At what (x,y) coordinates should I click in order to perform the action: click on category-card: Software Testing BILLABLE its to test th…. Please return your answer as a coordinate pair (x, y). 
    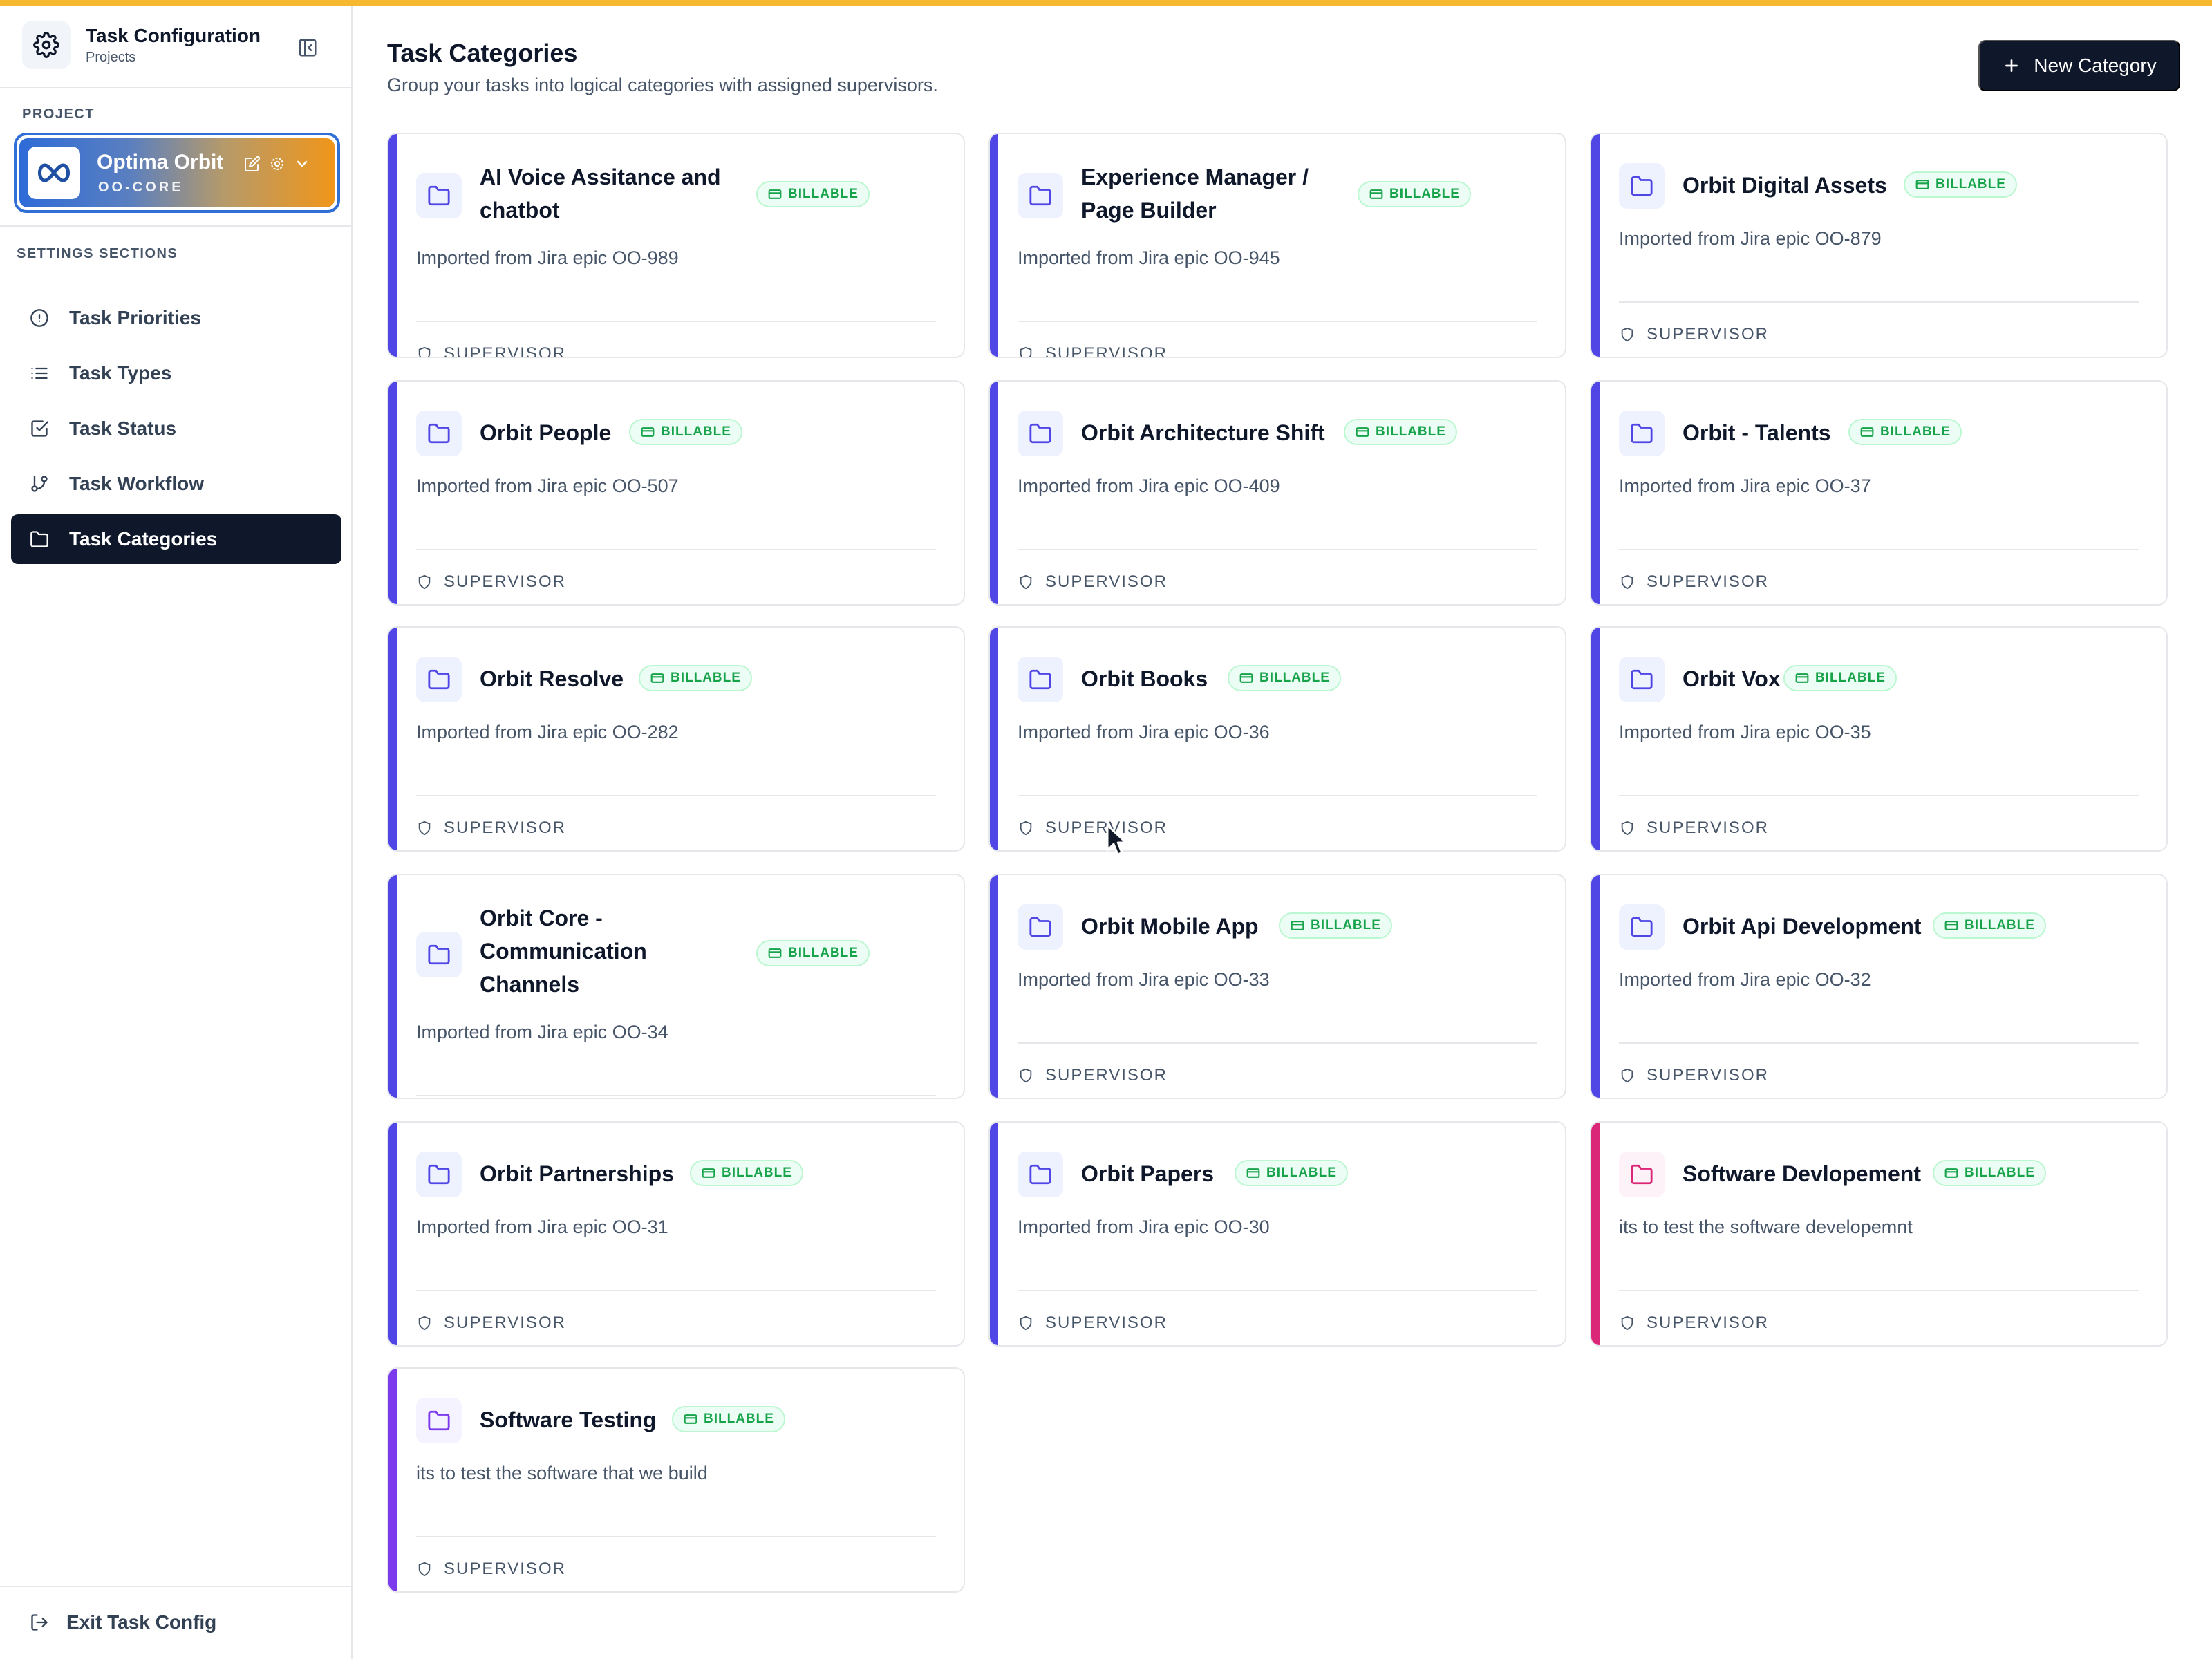
    Looking at the image, I should click on (676, 1480).